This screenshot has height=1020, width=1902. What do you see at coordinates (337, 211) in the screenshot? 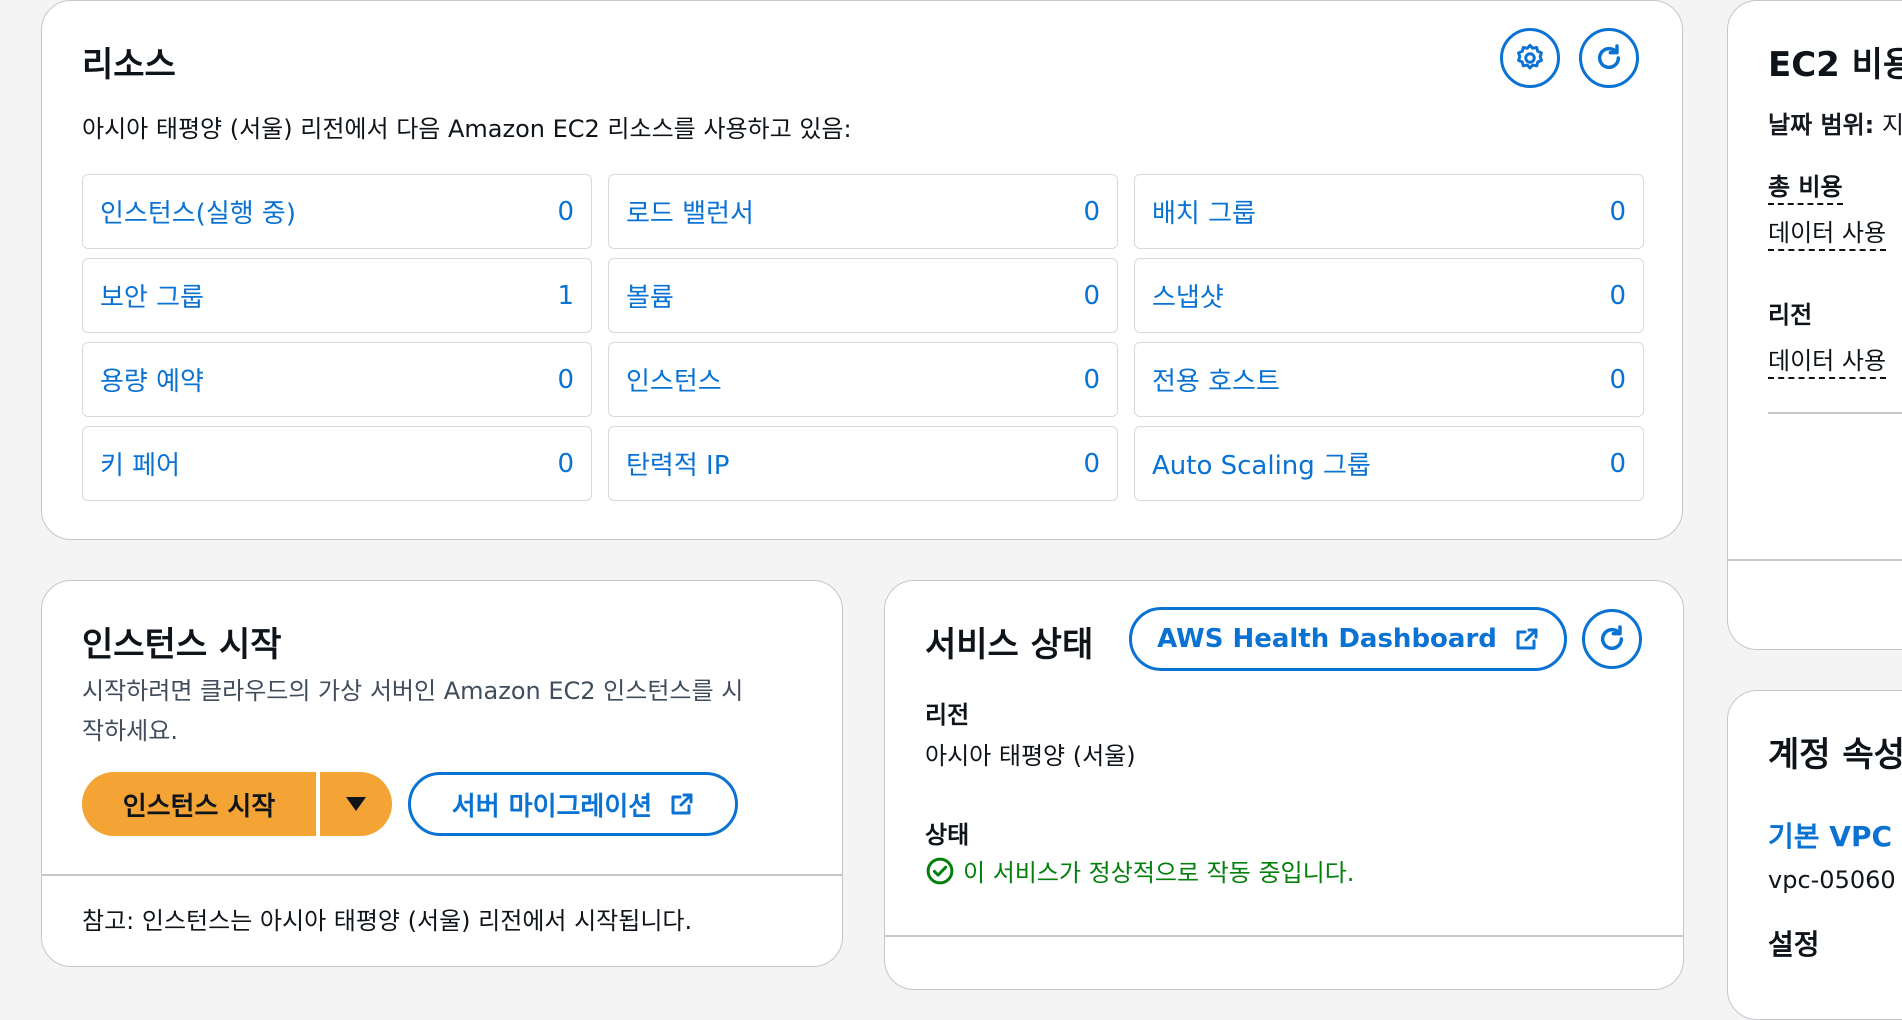
I see `resource-running-instances: 인스턴스(실행 중) 0` at bounding box center [337, 211].